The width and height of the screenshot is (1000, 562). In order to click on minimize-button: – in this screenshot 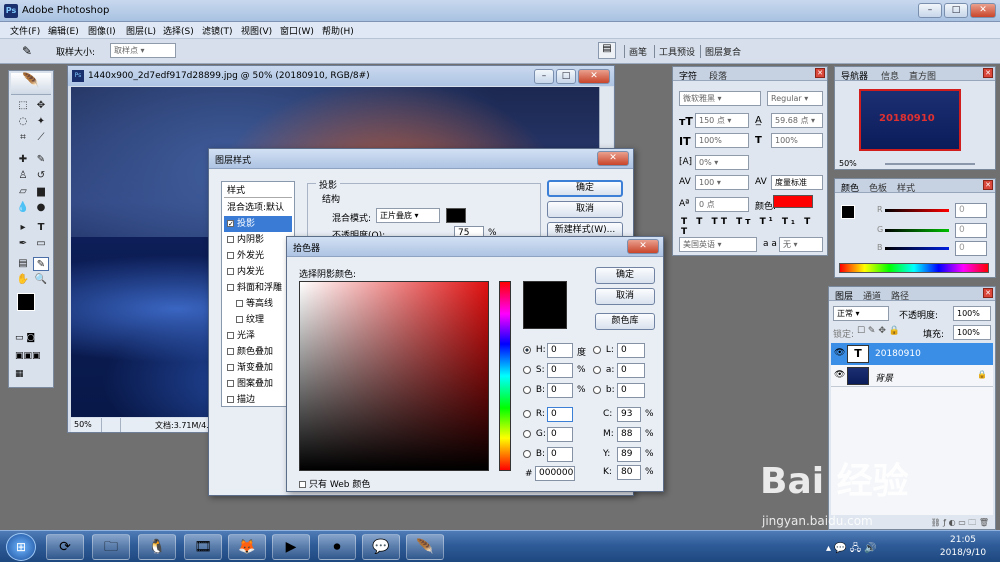, I will do `click(930, 10)`.